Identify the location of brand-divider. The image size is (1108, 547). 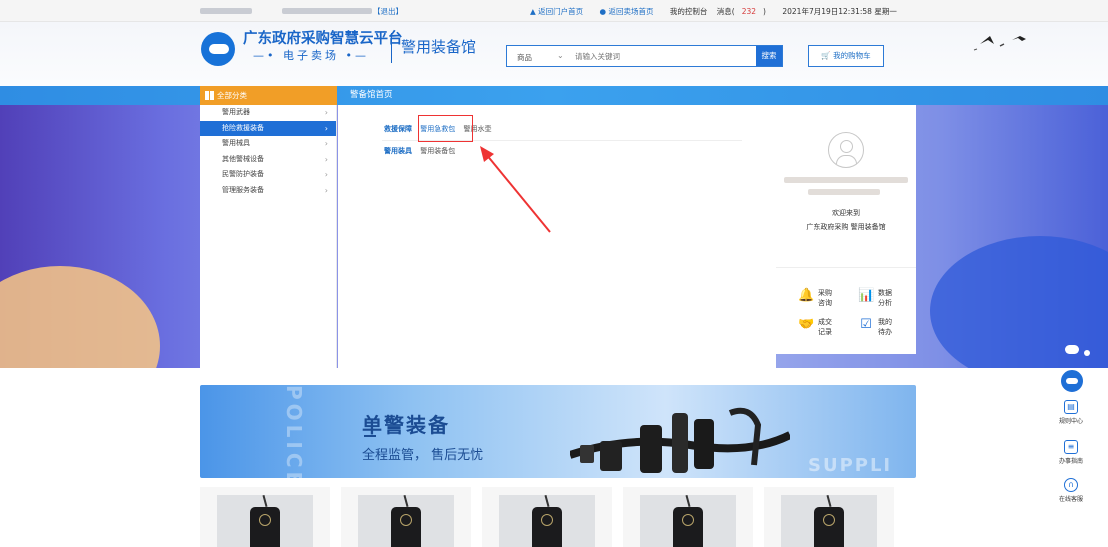
(391, 48).